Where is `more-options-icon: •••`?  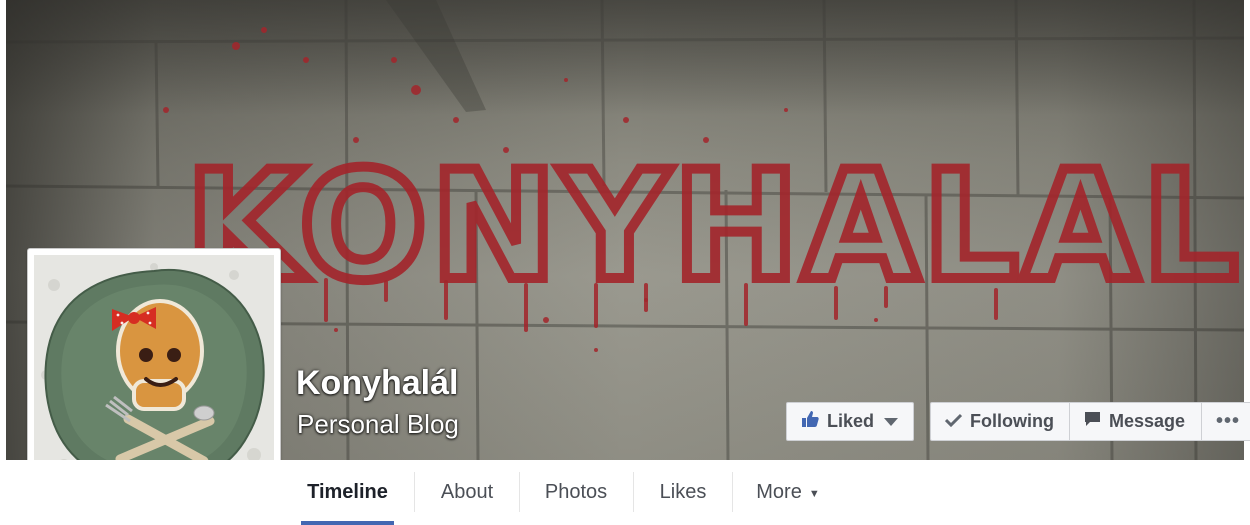
more-options-icon: ••• is located at coordinates (1228, 421).